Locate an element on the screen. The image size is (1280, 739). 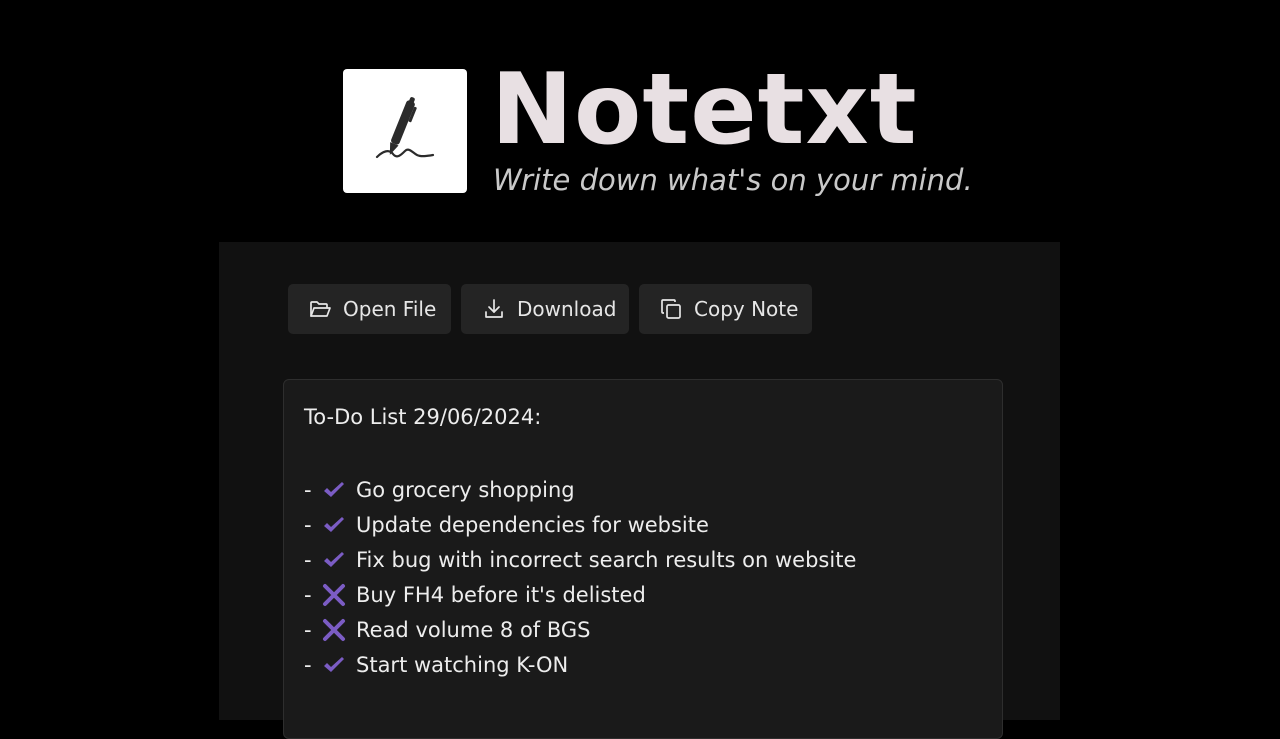
app-logo is located at coordinates (405, 131).